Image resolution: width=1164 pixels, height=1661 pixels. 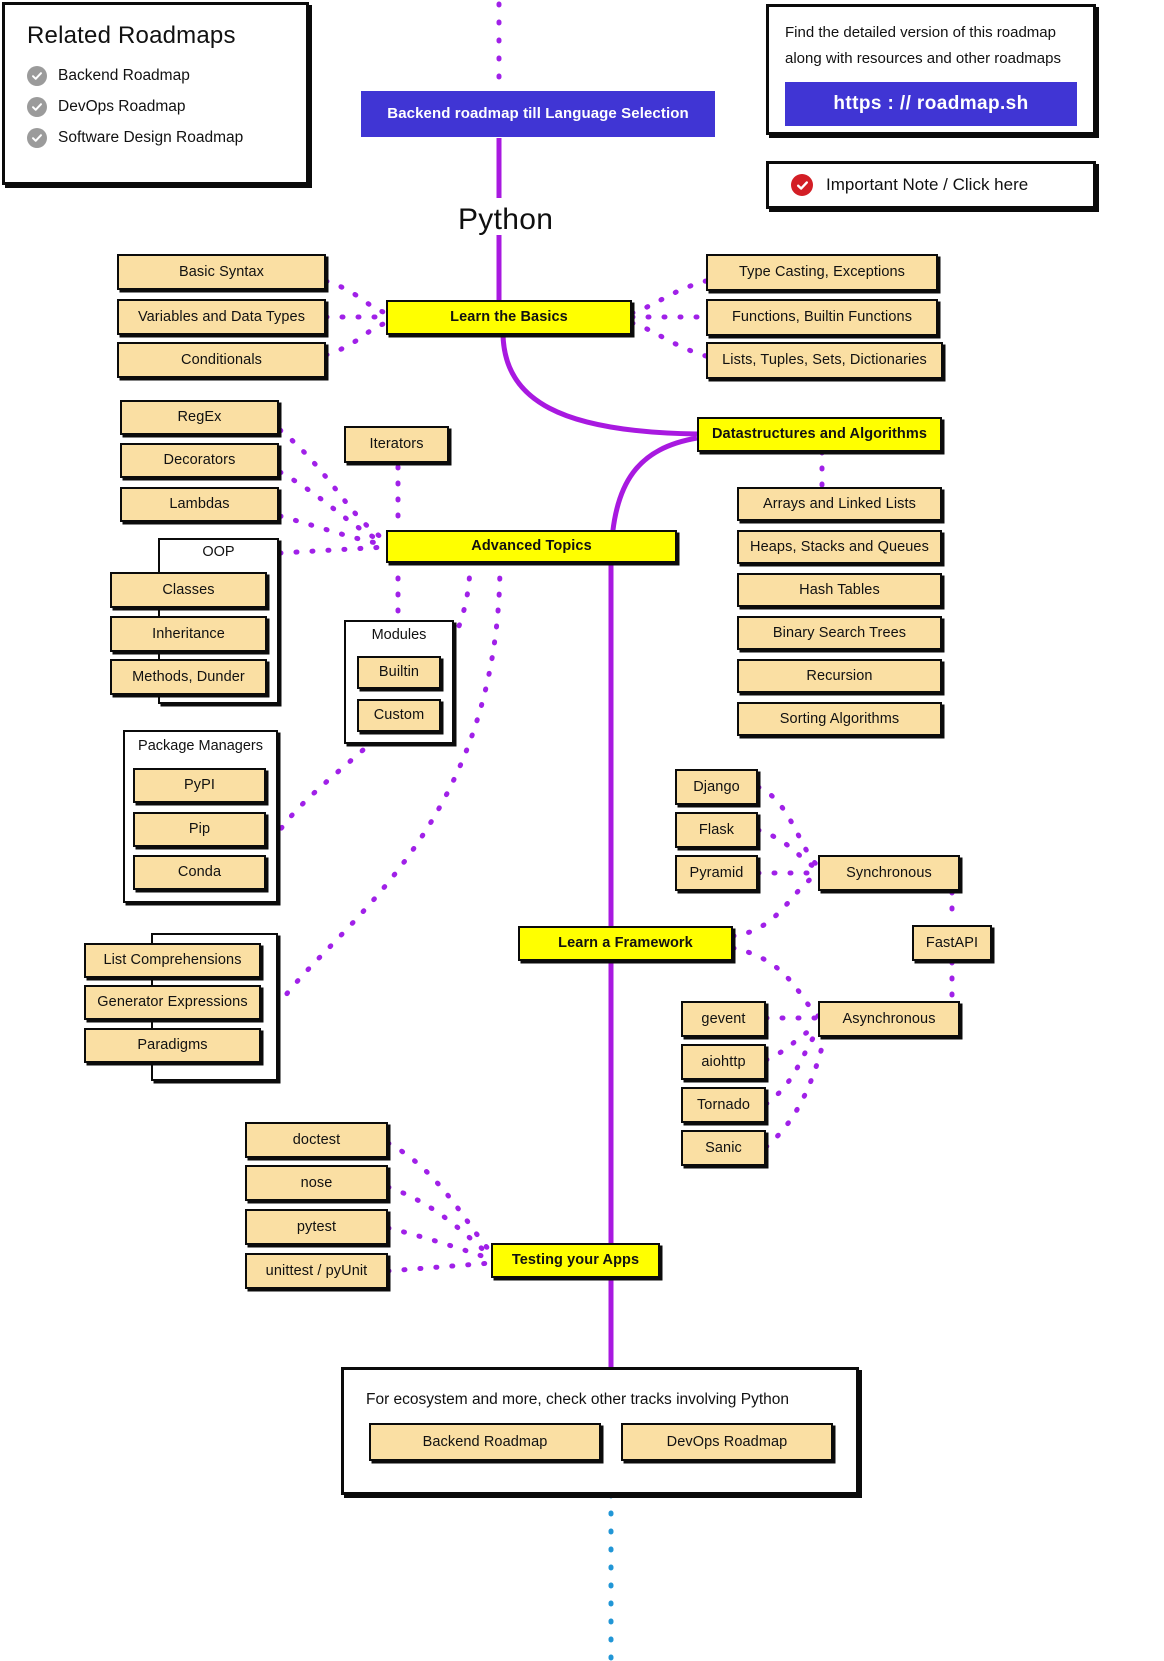 I want to click on related-roadmap-item: Backend Roadmap, so click(x=155, y=76).